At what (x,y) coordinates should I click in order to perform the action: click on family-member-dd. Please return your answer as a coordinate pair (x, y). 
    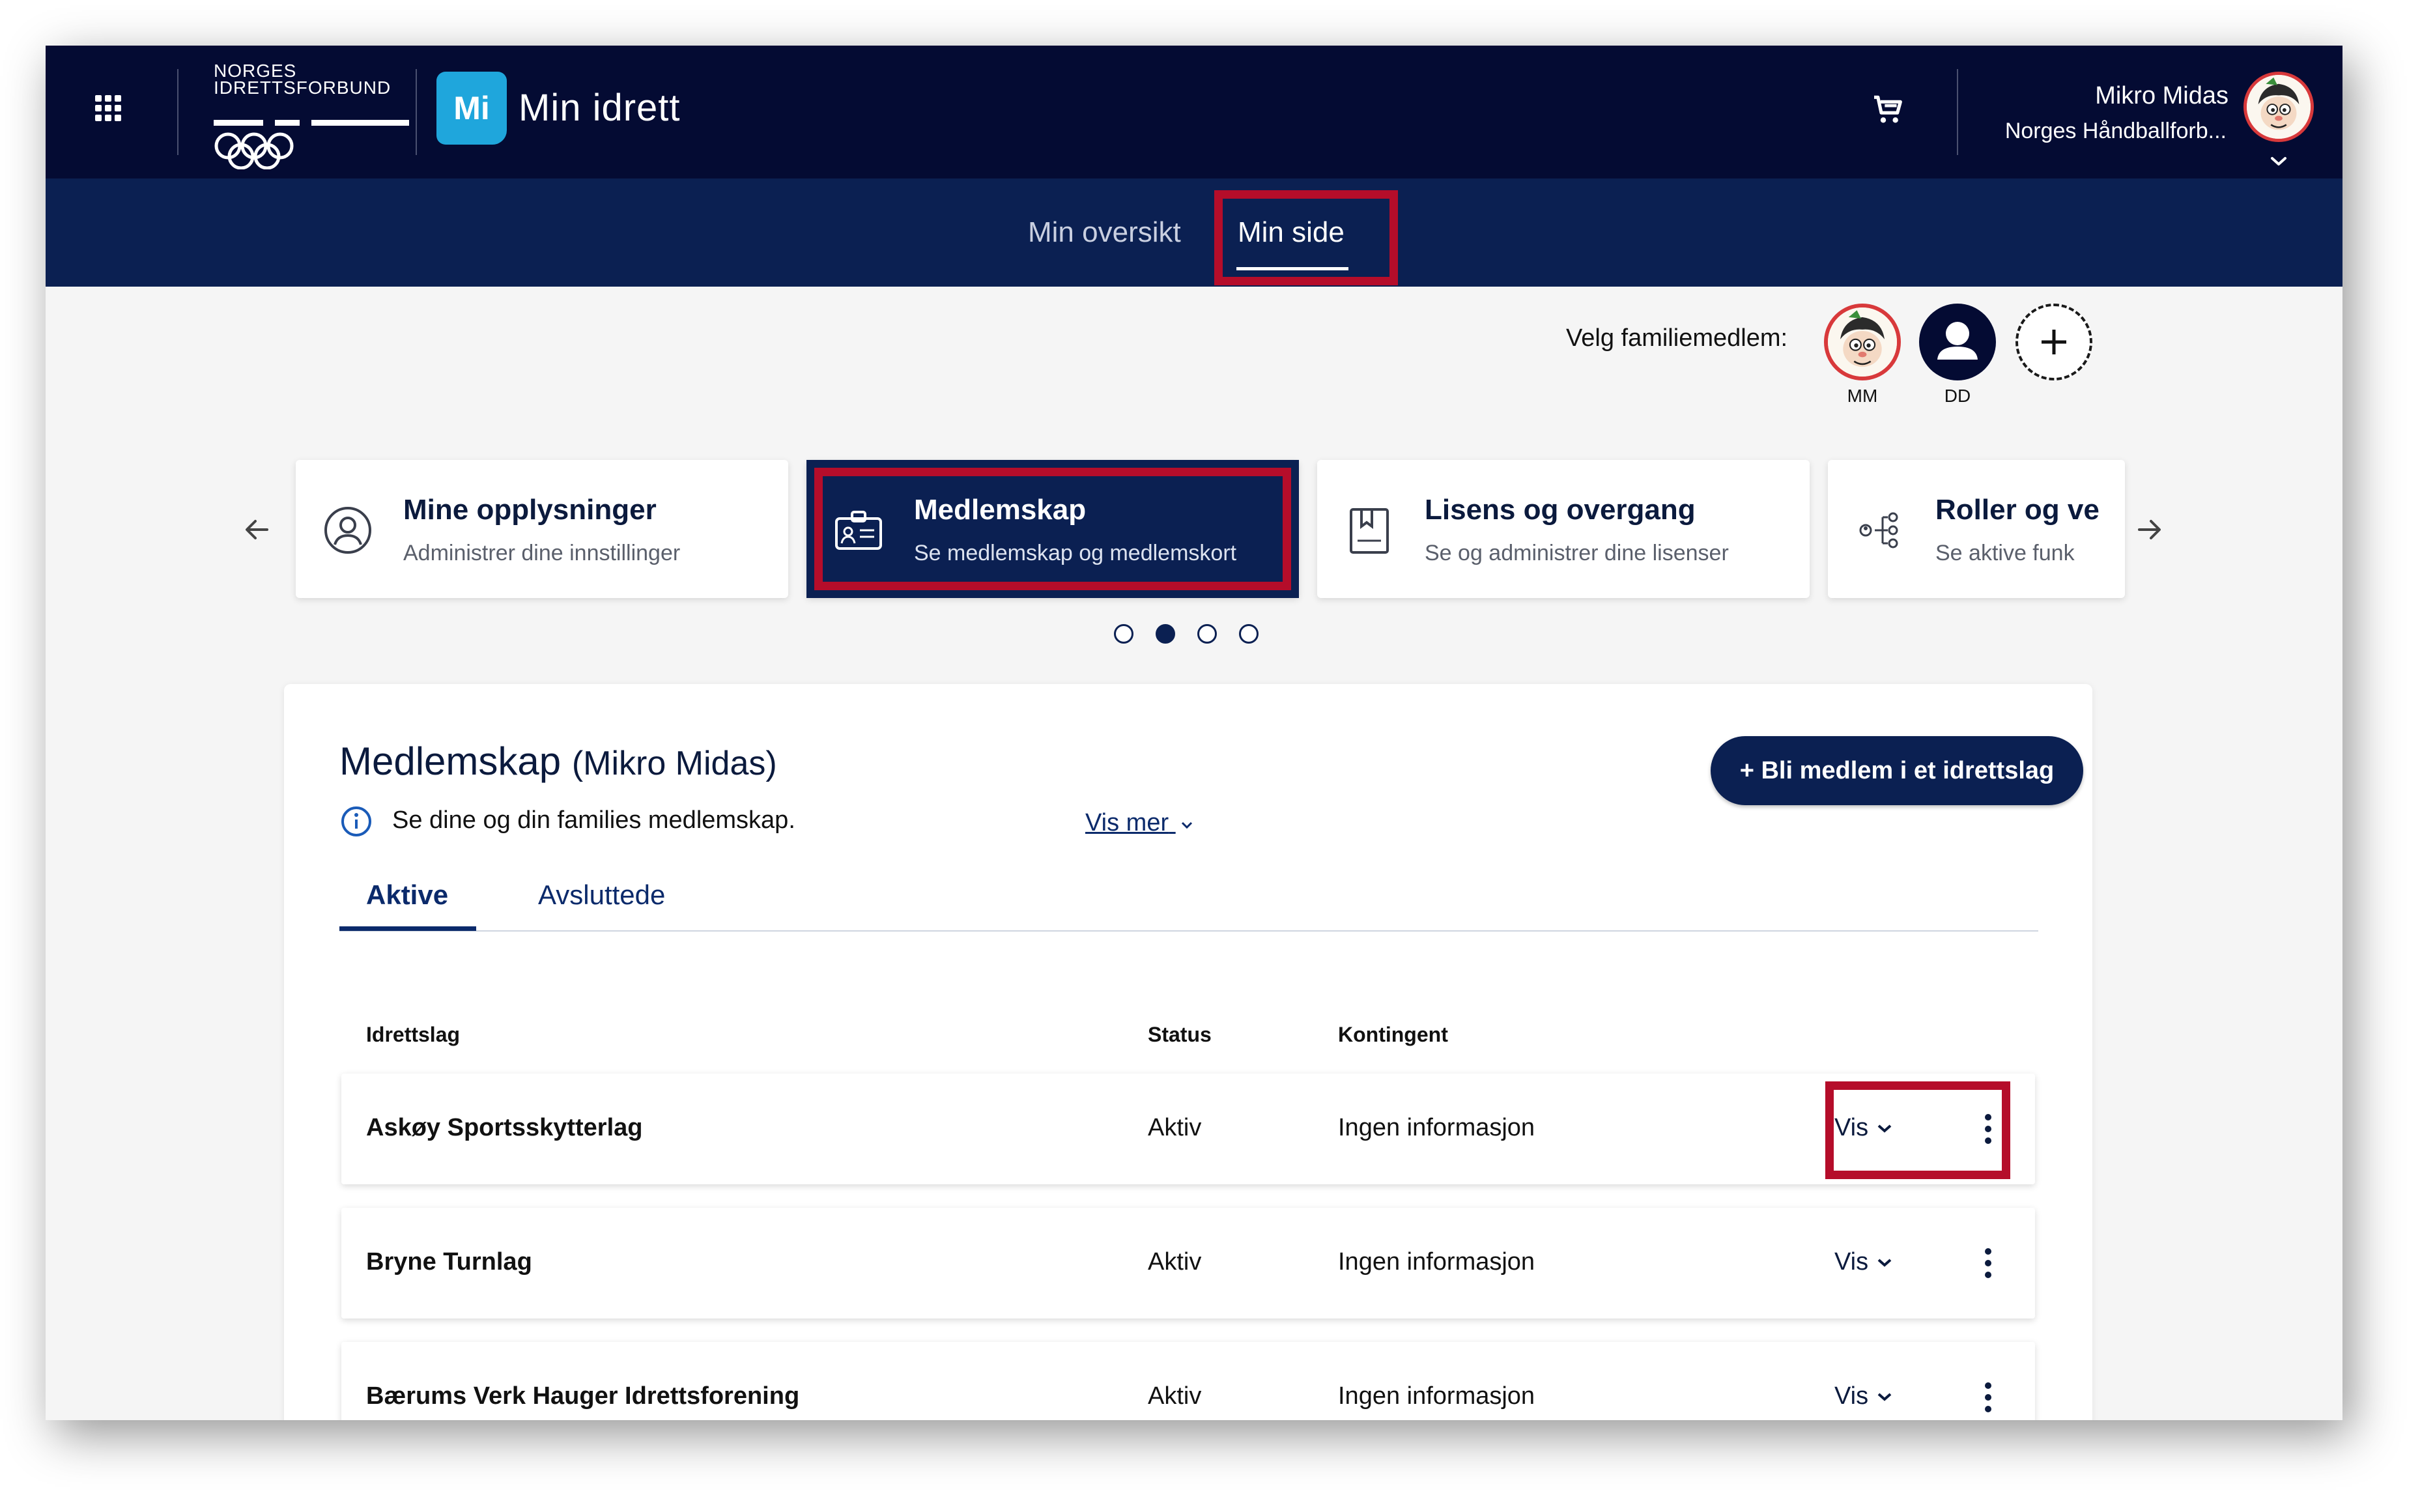
    Looking at the image, I should click on (1957, 342).